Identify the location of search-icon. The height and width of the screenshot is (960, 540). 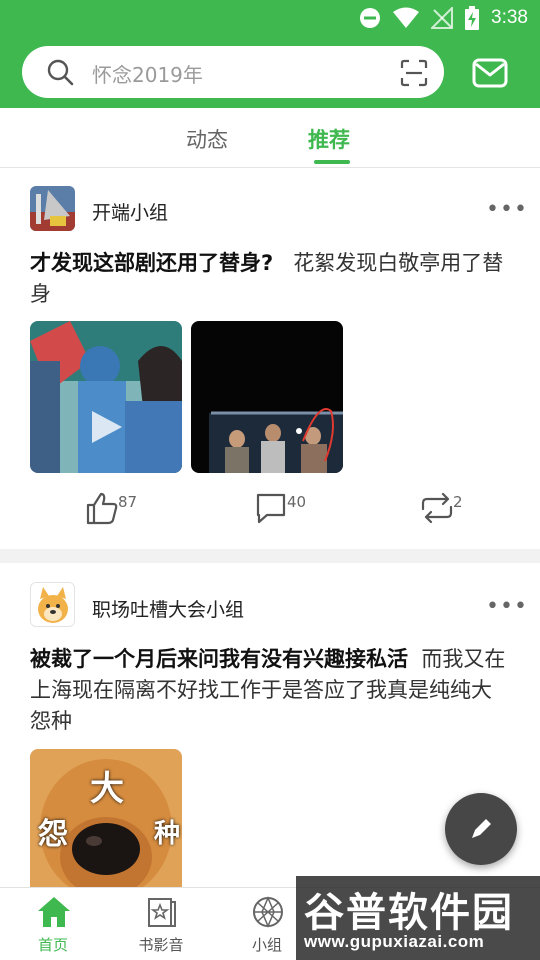
(60, 72).